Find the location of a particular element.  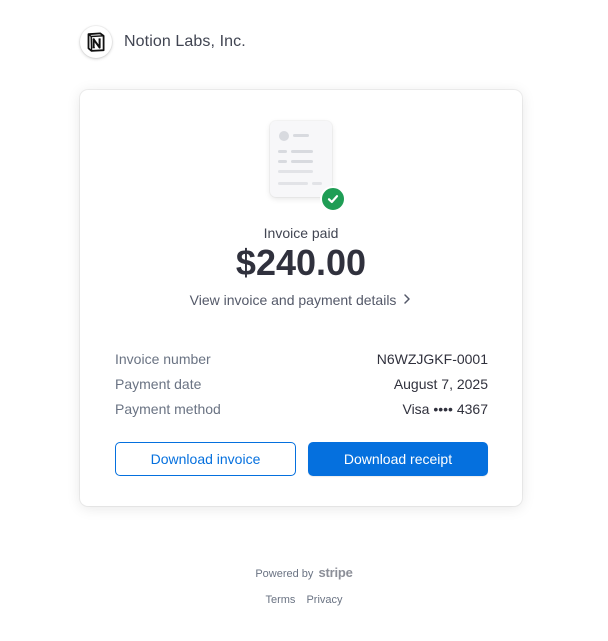

invoice-document-icon is located at coordinates (301, 159).